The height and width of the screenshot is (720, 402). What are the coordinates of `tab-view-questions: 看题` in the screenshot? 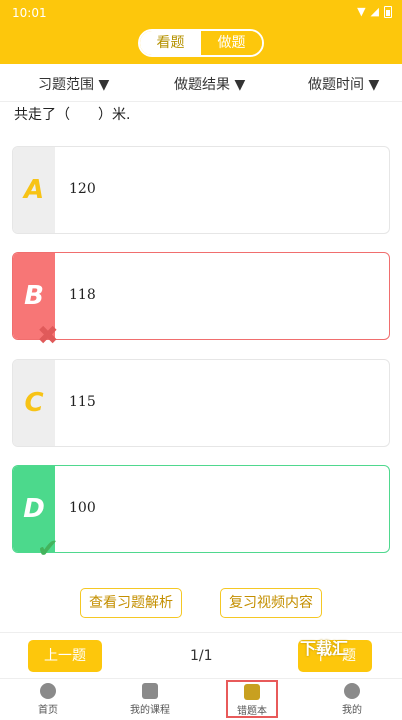 It's located at (170, 43).